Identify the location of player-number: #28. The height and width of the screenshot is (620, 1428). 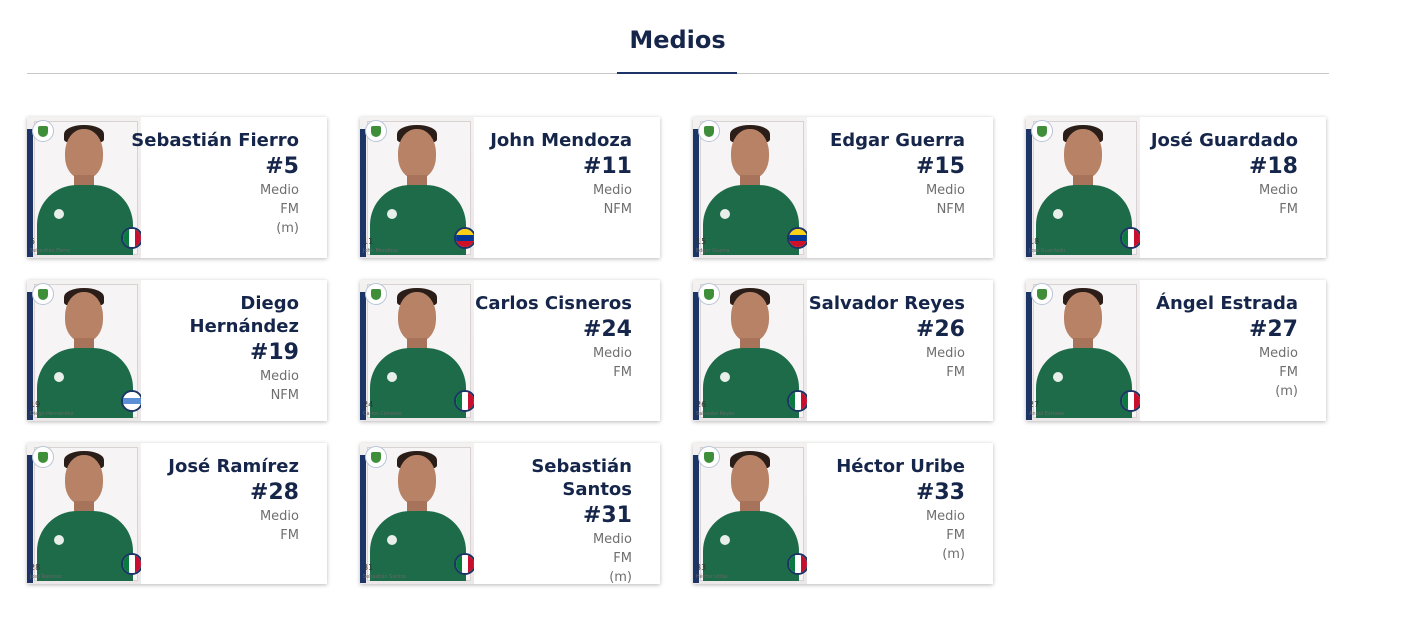
(274, 492).